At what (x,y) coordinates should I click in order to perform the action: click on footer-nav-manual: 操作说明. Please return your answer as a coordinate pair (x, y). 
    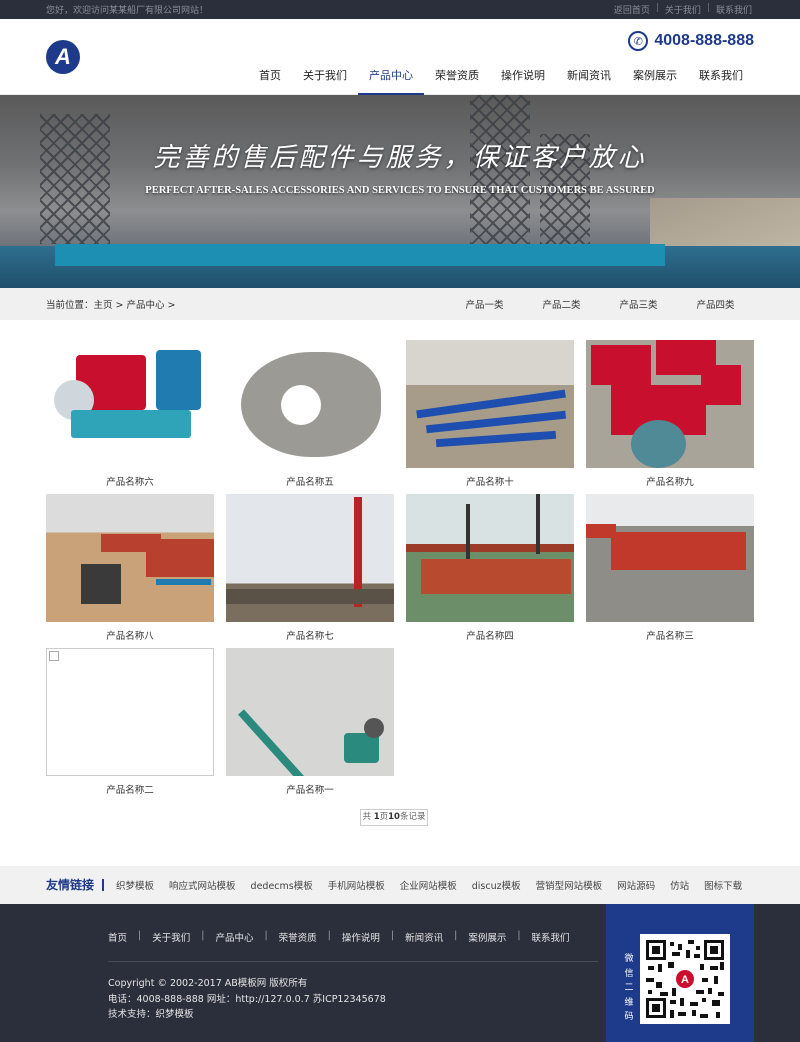
    Looking at the image, I should click on (361, 937).